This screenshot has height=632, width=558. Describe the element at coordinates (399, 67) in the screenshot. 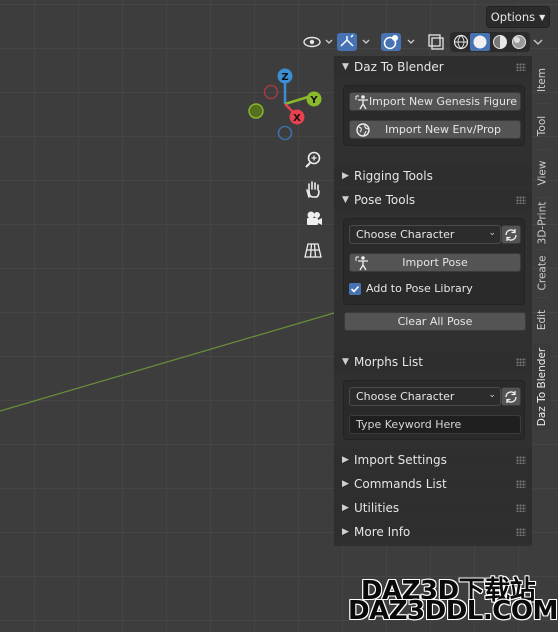

I see `section-title: Daz To Blender` at that location.